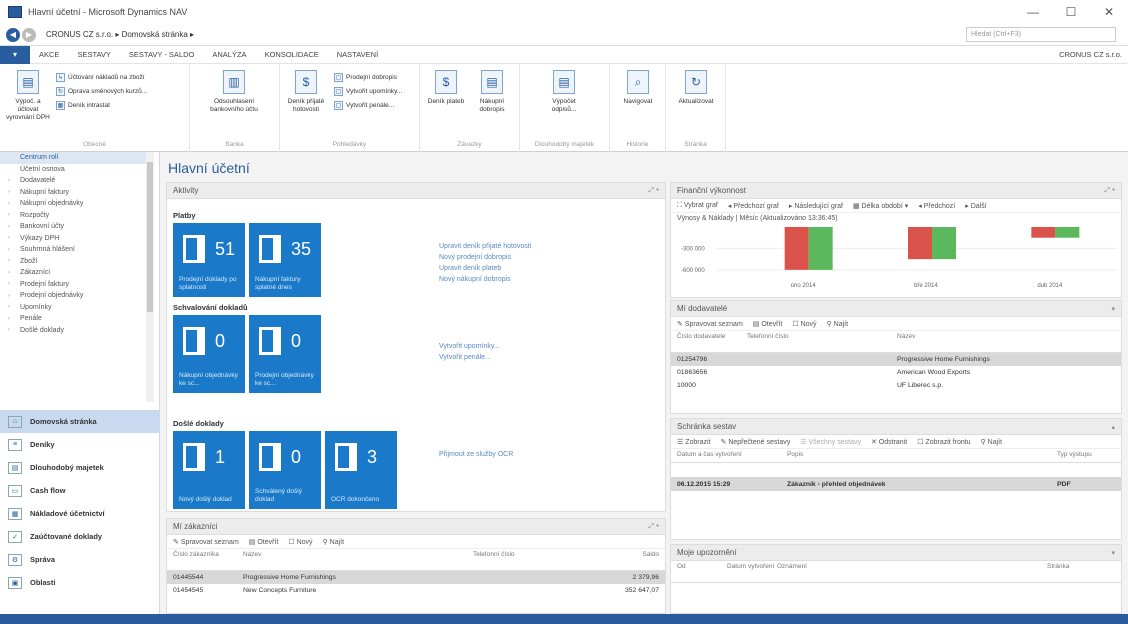 Image resolution: width=1128 pixels, height=624 pixels. Describe the element at coordinates (712, 336) in the screenshot. I see `col-vendor-no: Číslo dodavatele` at that location.